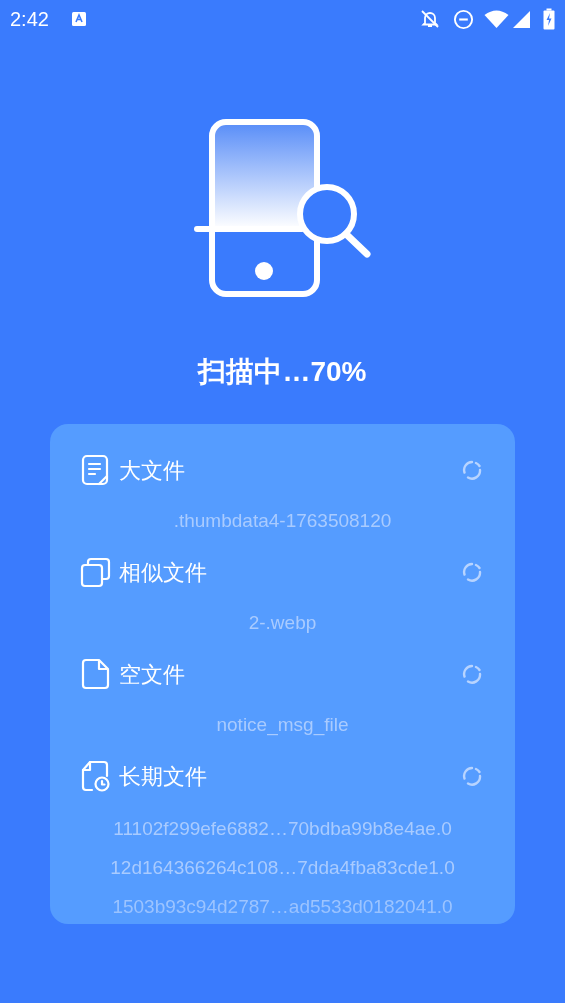 This screenshot has width=565, height=1003. What do you see at coordinates (152, 470) in the screenshot?
I see `category-label: 大文件` at bounding box center [152, 470].